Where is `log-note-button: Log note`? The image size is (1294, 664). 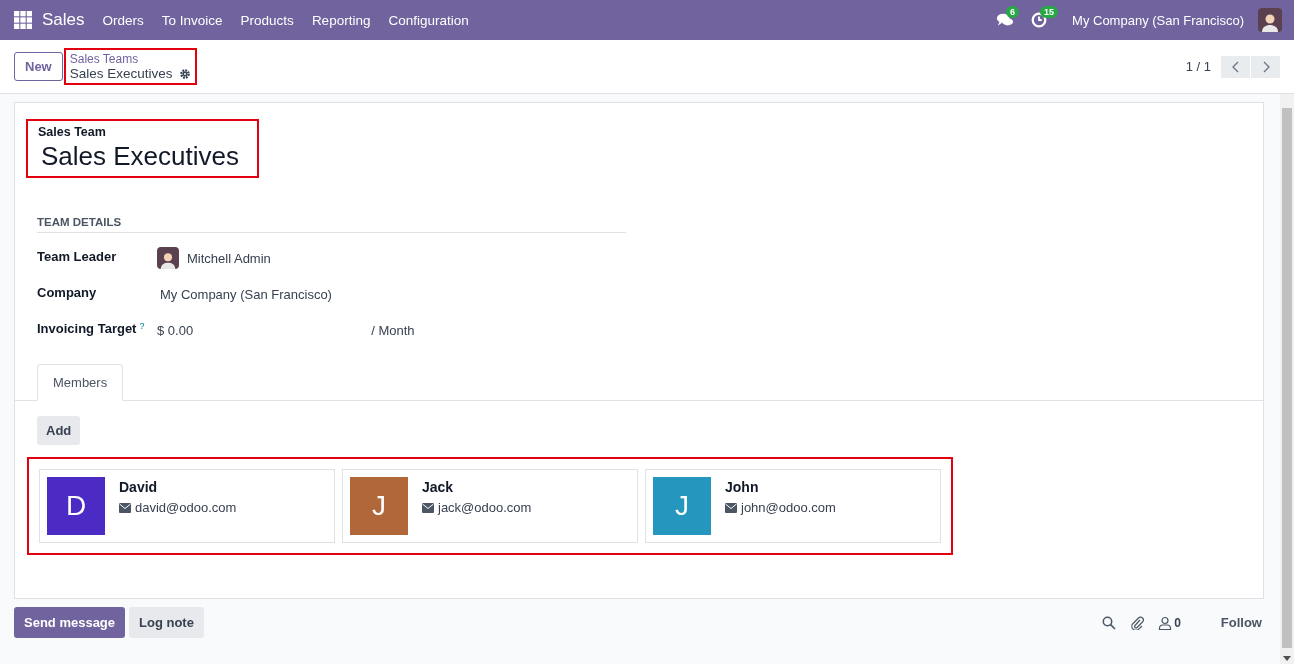 log-note-button: Log note is located at coordinates (166, 622).